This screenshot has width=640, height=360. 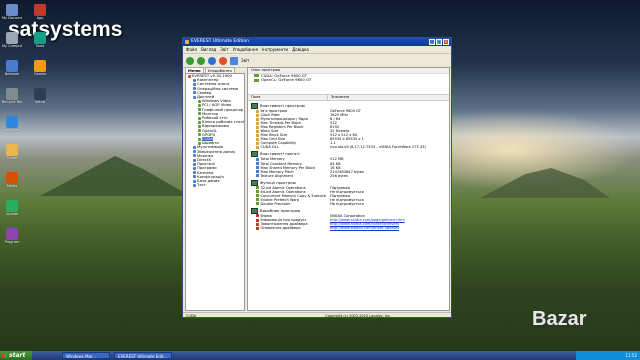 What do you see at coordinates (358, 316) in the screenshot?
I see `status-copyright: Copyright (c) 2003-2010 Lavalys, Inc.` at bounding box center [358, 316].